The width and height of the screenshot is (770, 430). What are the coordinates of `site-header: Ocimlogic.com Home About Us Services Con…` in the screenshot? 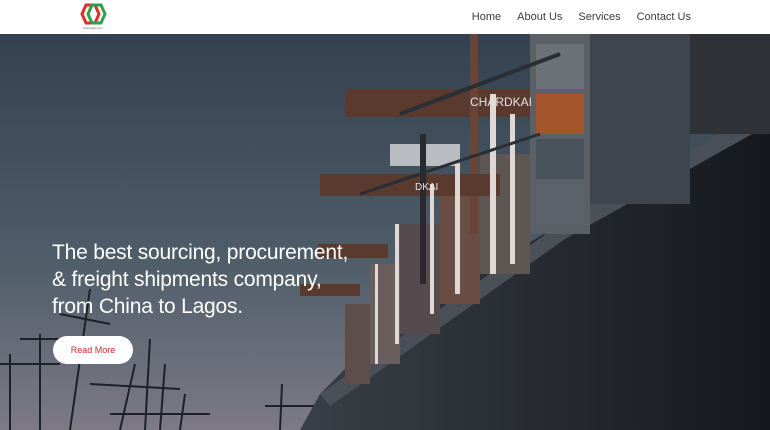 It's located at (385, 17).